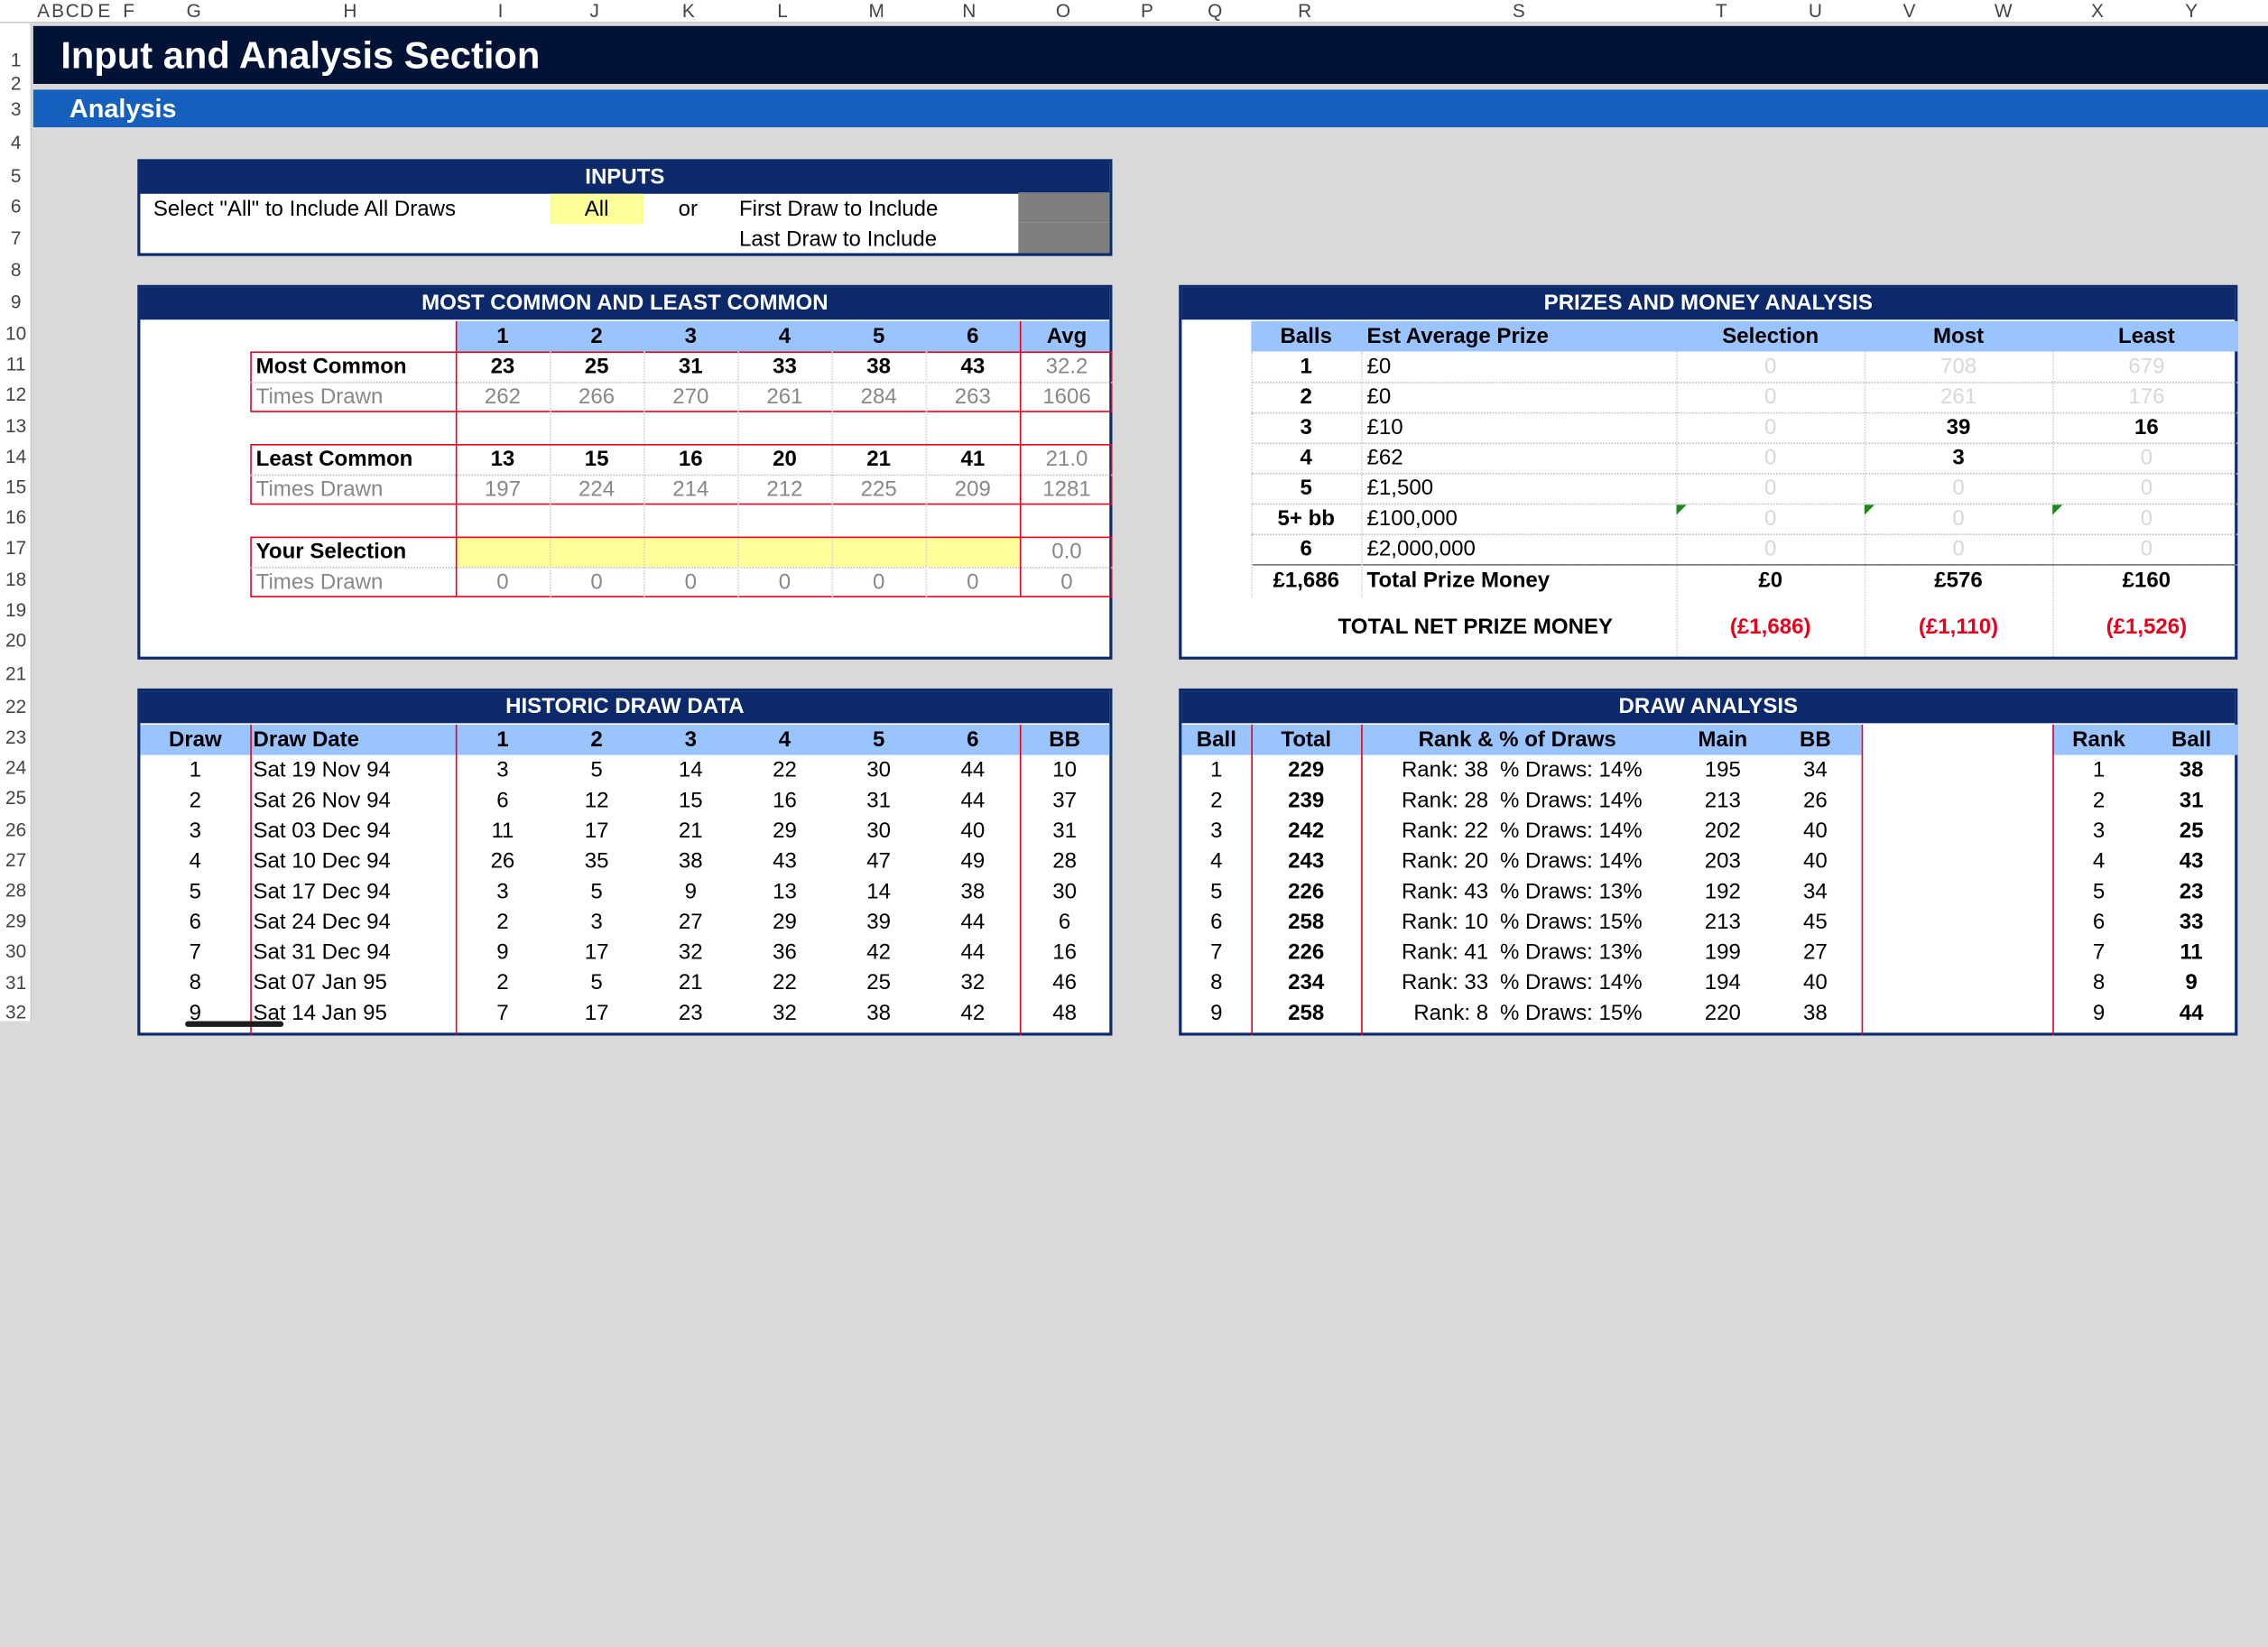 The image size is (2268, 1647). What do you see at coordinates (1721, 11) in the screenshot?
I see `column-header: T` at bounding box center [1721, 11].